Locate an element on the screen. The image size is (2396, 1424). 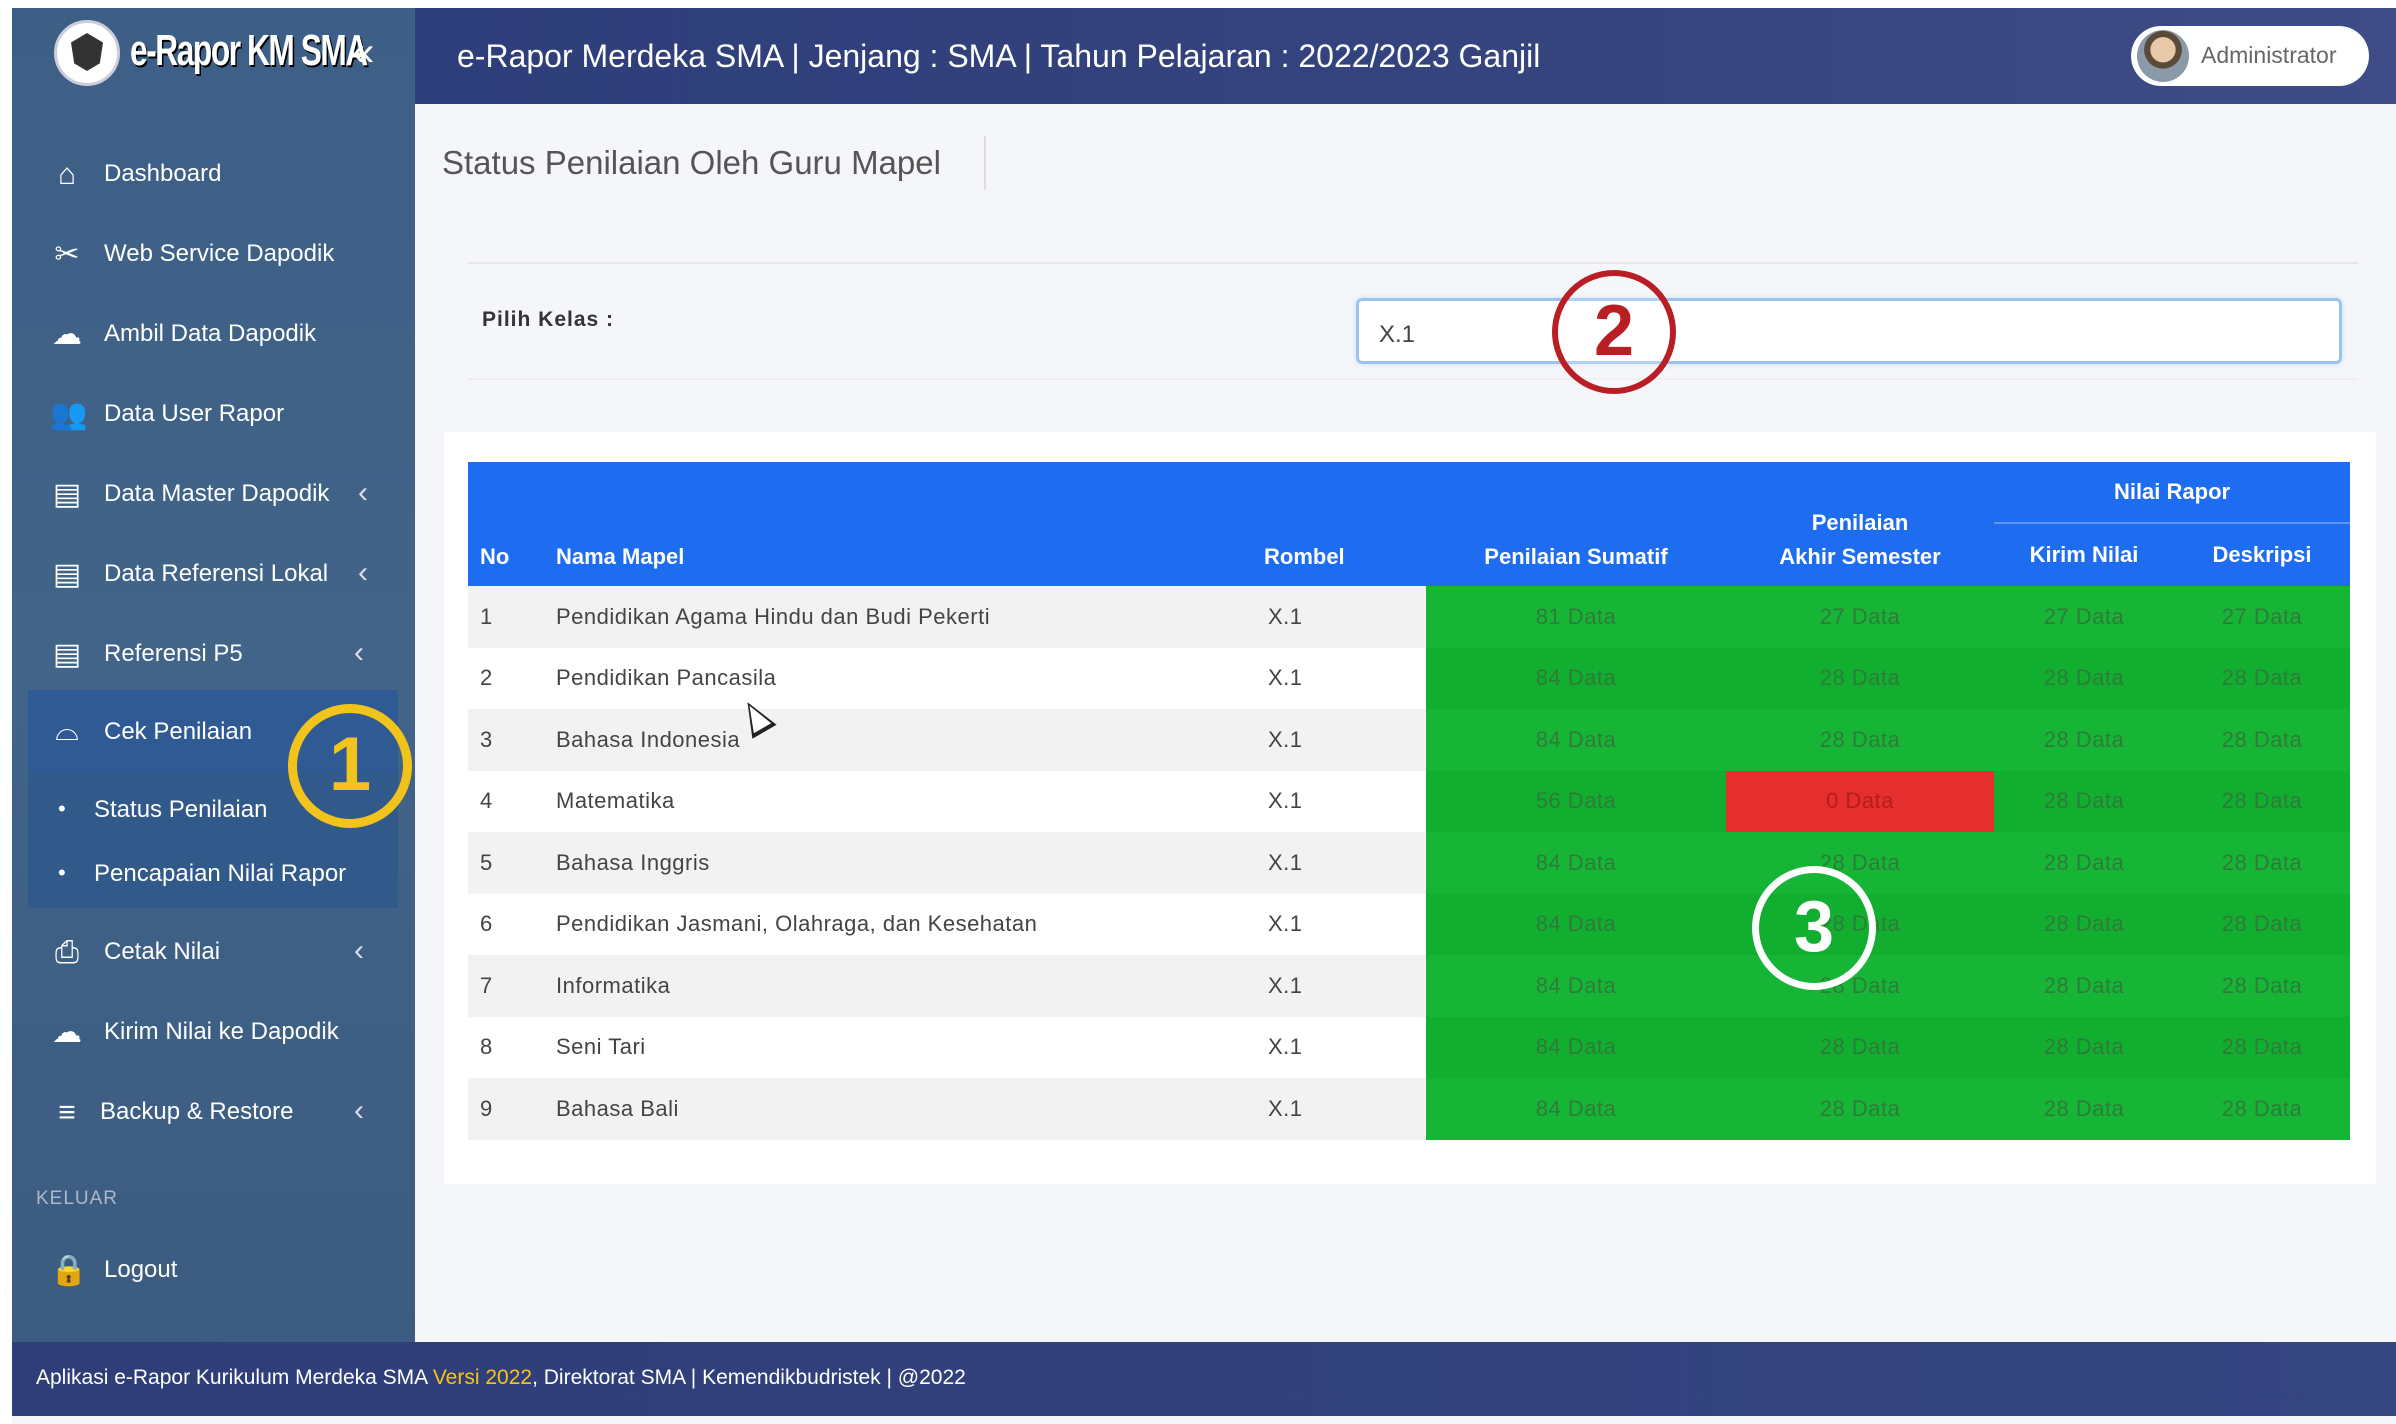
cell-deskripsi: 27 Data is located at coordinates (2262, 617).